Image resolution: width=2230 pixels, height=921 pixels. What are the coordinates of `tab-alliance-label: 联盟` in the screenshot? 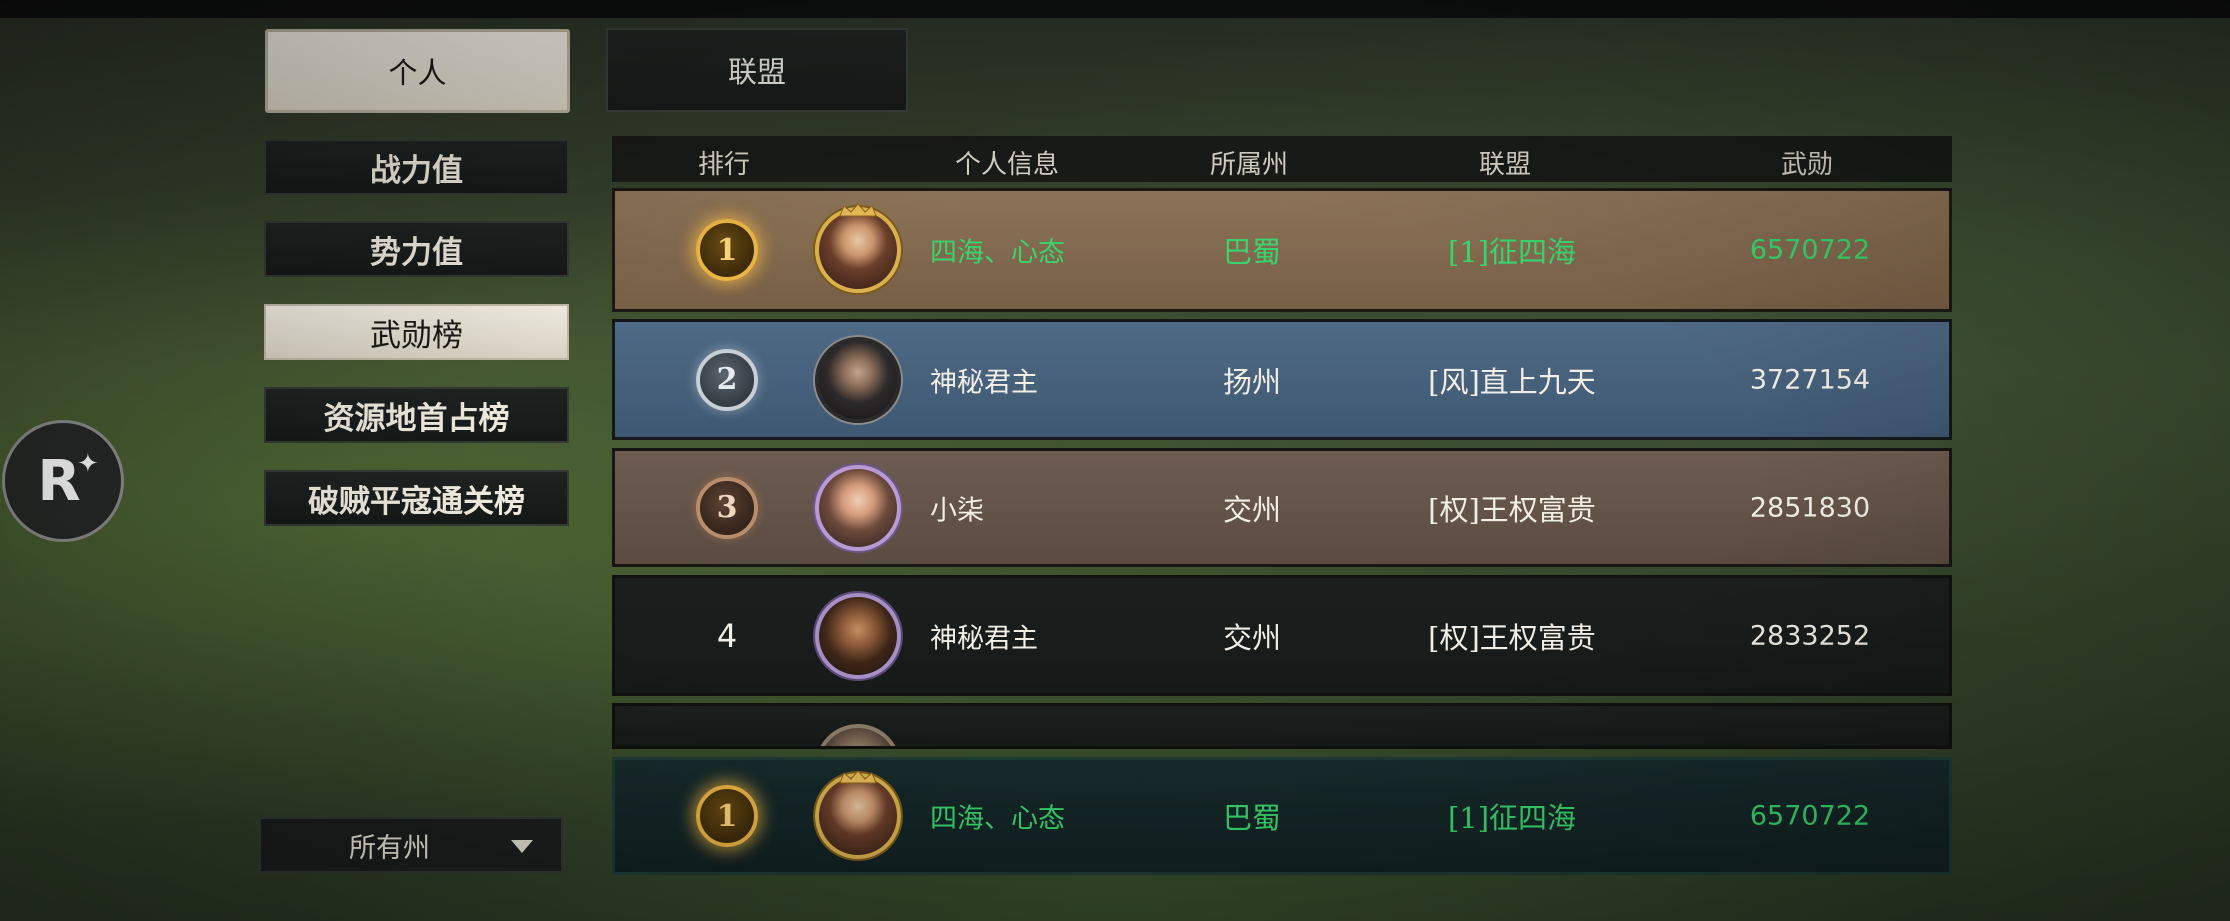 It's located at (756, 72).